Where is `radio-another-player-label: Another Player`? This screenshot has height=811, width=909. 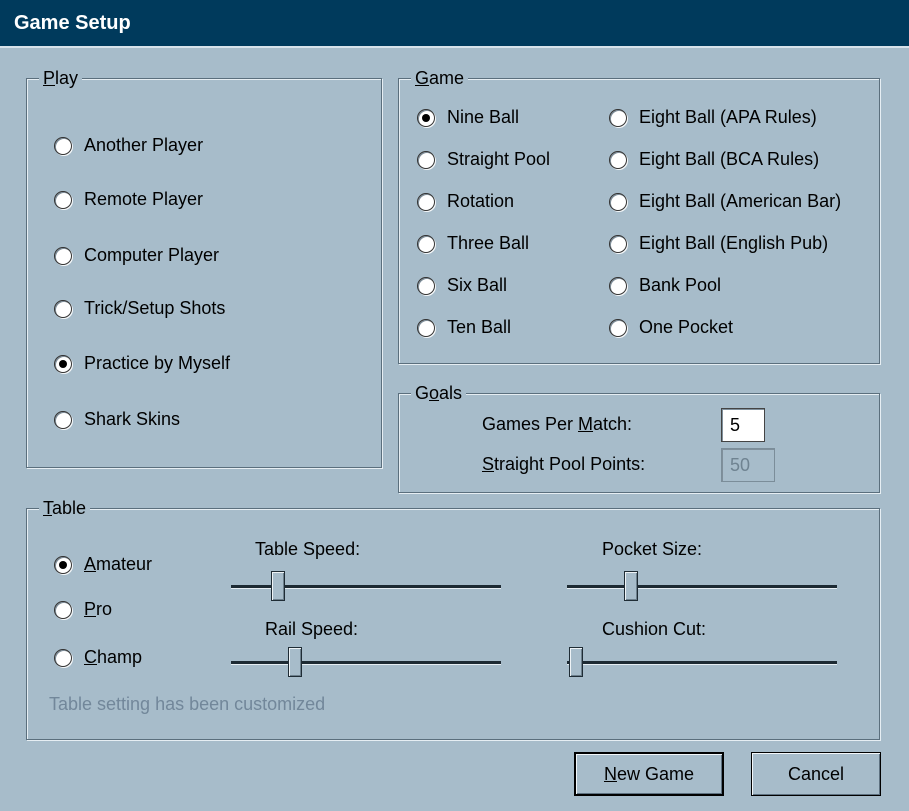
radio-another-player-label: Another Player is located at coordinates (144, 145).